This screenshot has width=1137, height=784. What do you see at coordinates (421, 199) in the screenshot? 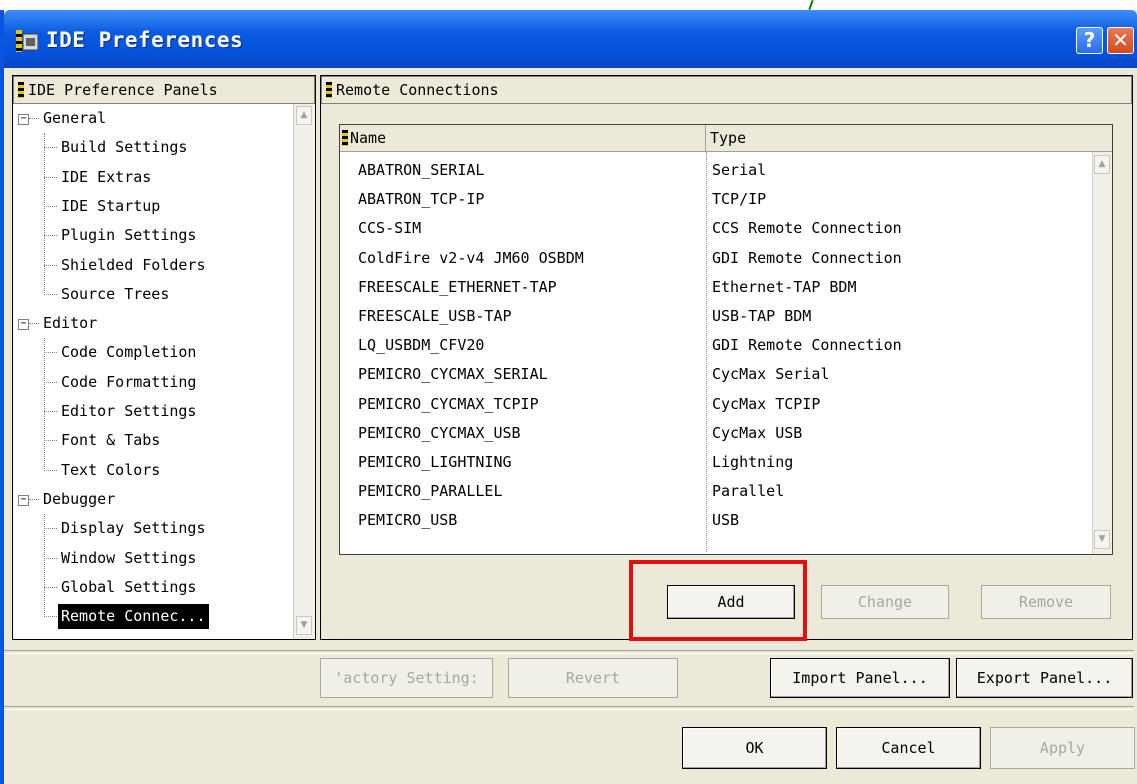
I see `connection-name: ABATRON_TCP-IP` at bounding box center [421, 199].